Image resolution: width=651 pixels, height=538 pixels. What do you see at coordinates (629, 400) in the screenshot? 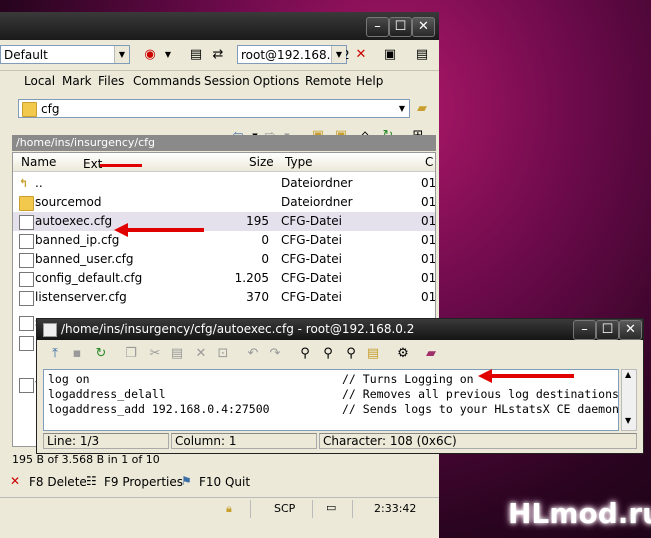
I see `editor-vertical-scrollbar: ▲ ▼` at bounding box center [629, 400].